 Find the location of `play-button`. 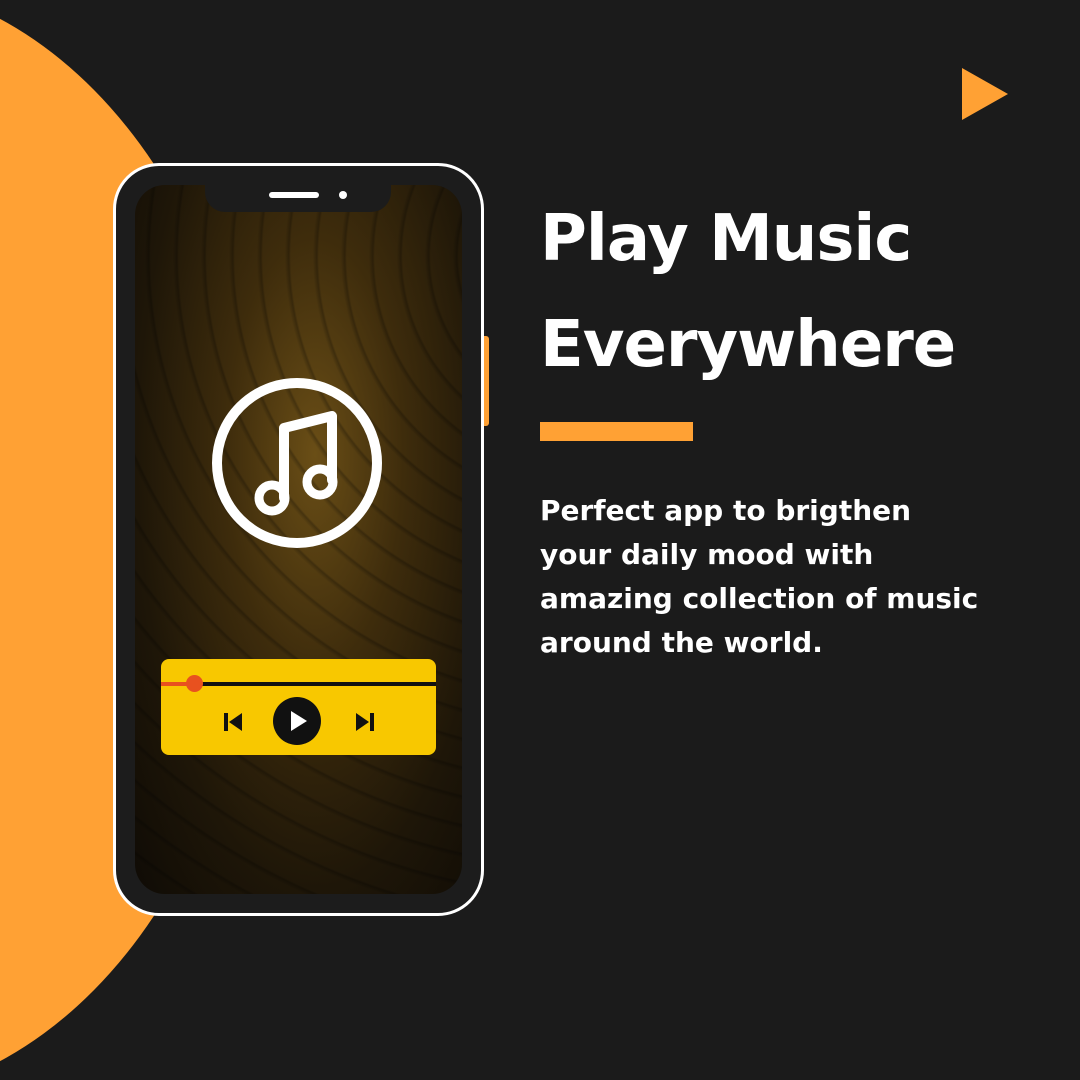

play-button is located at coordinates (297, 721).